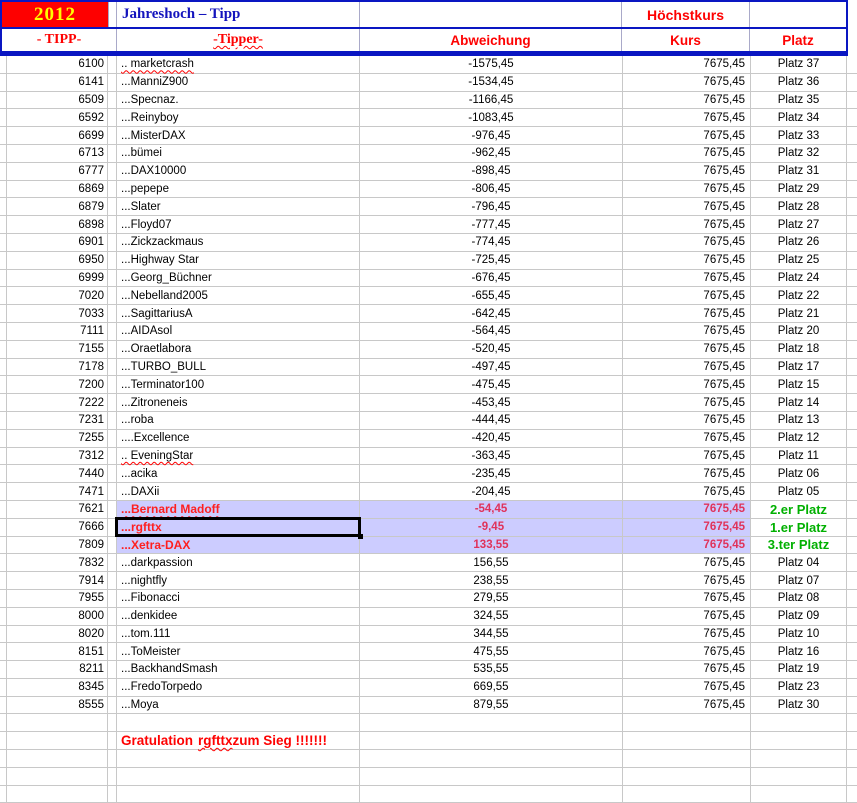 This screenshot has height=803, width=857. I want to click on tipper-cell: ...MisterDAX, so click(238, 136).